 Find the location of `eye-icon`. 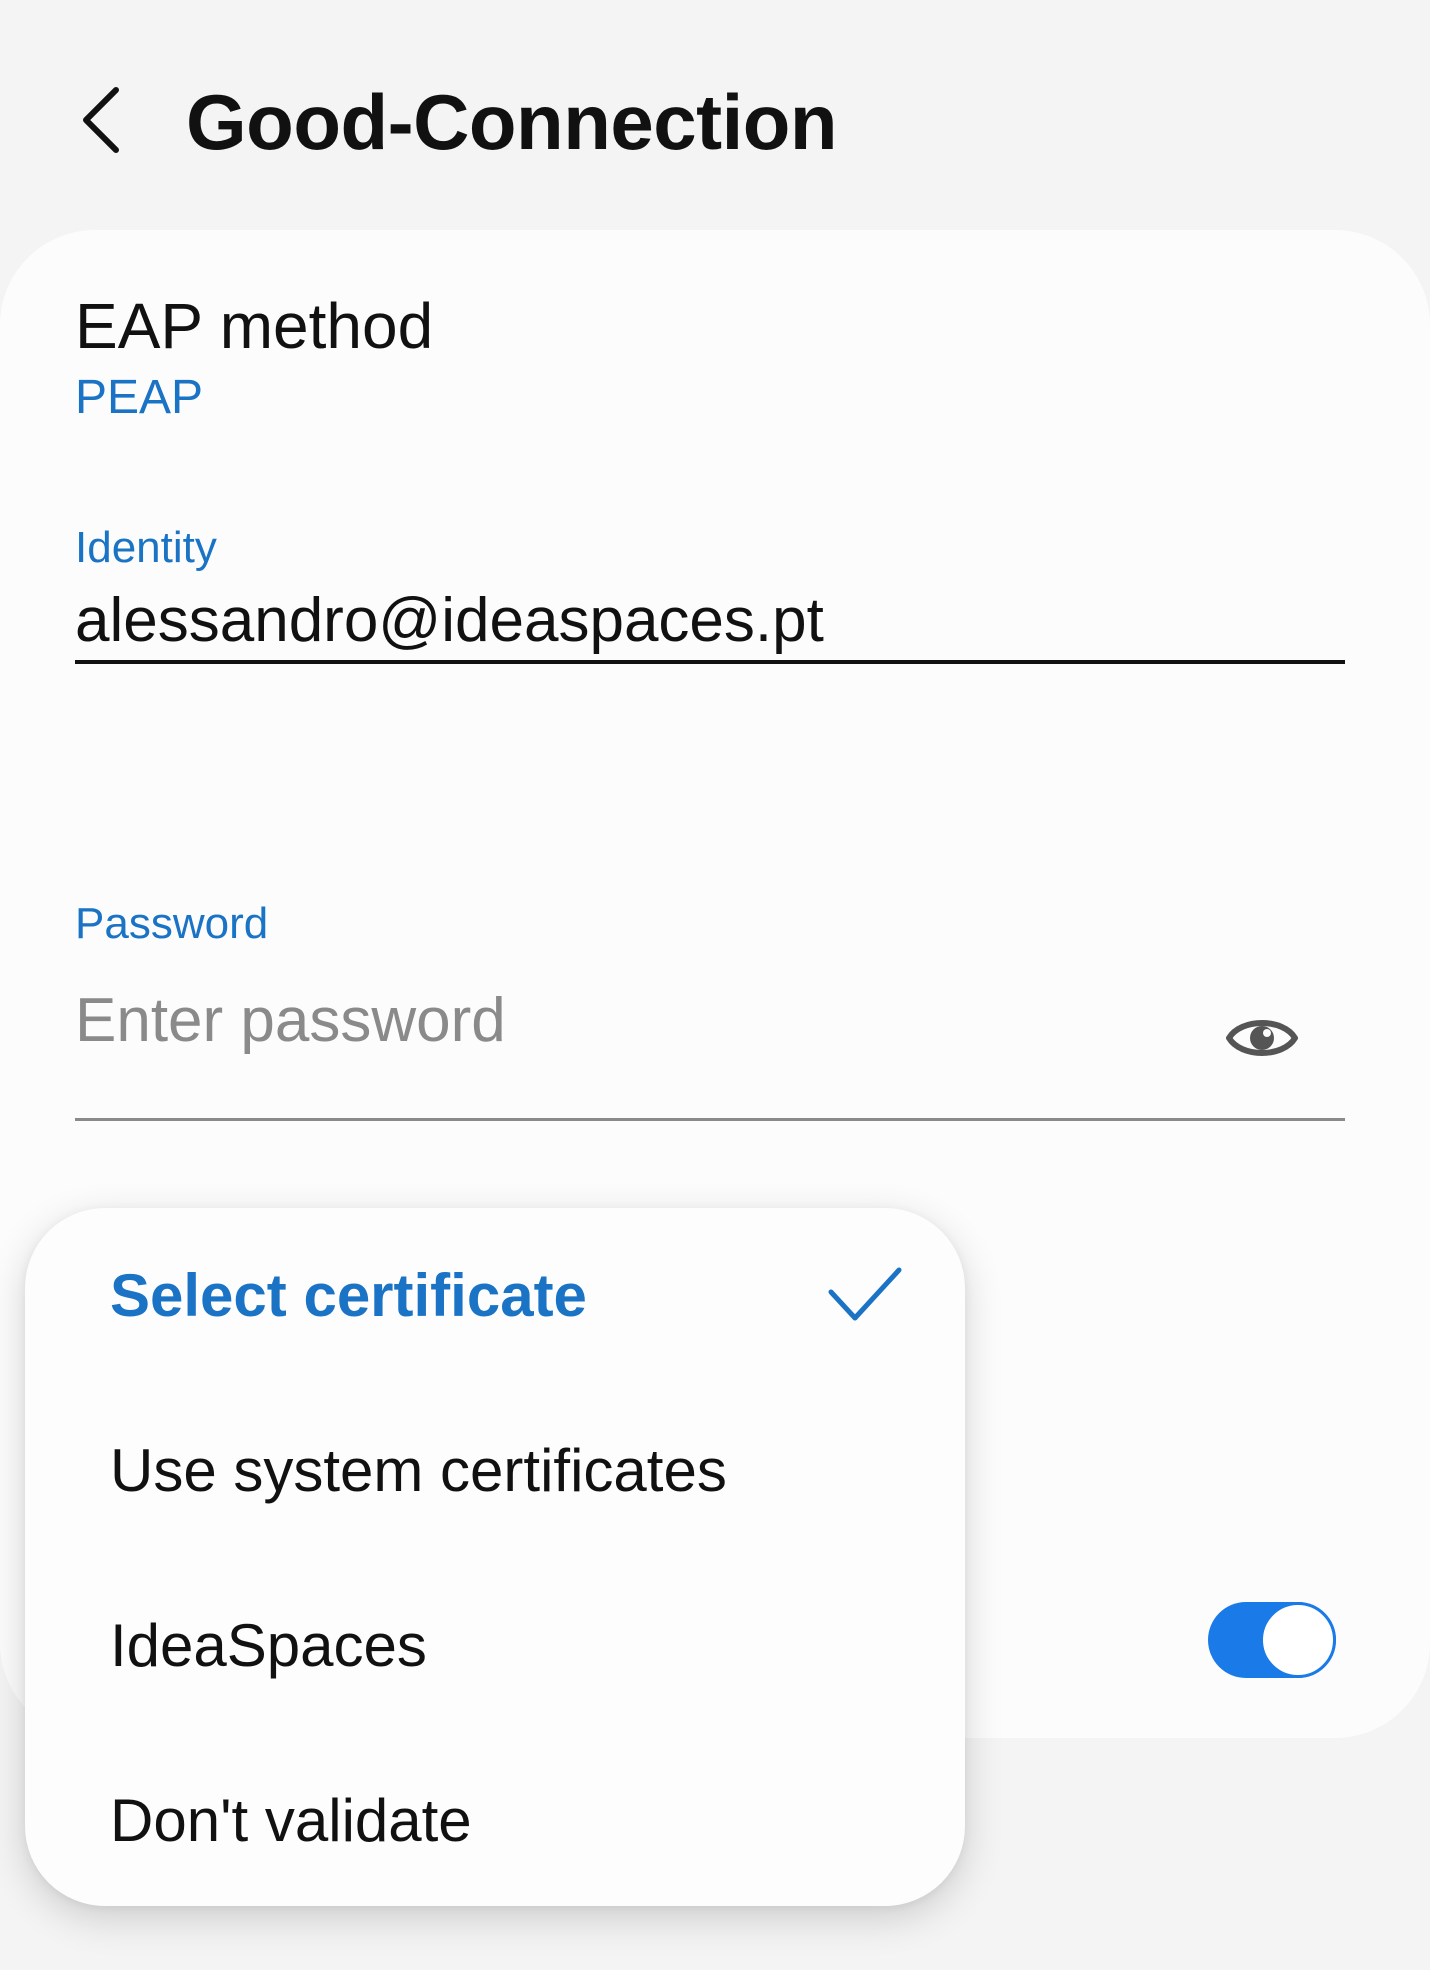

eye-icon is located at coordinates (1262, 1038).